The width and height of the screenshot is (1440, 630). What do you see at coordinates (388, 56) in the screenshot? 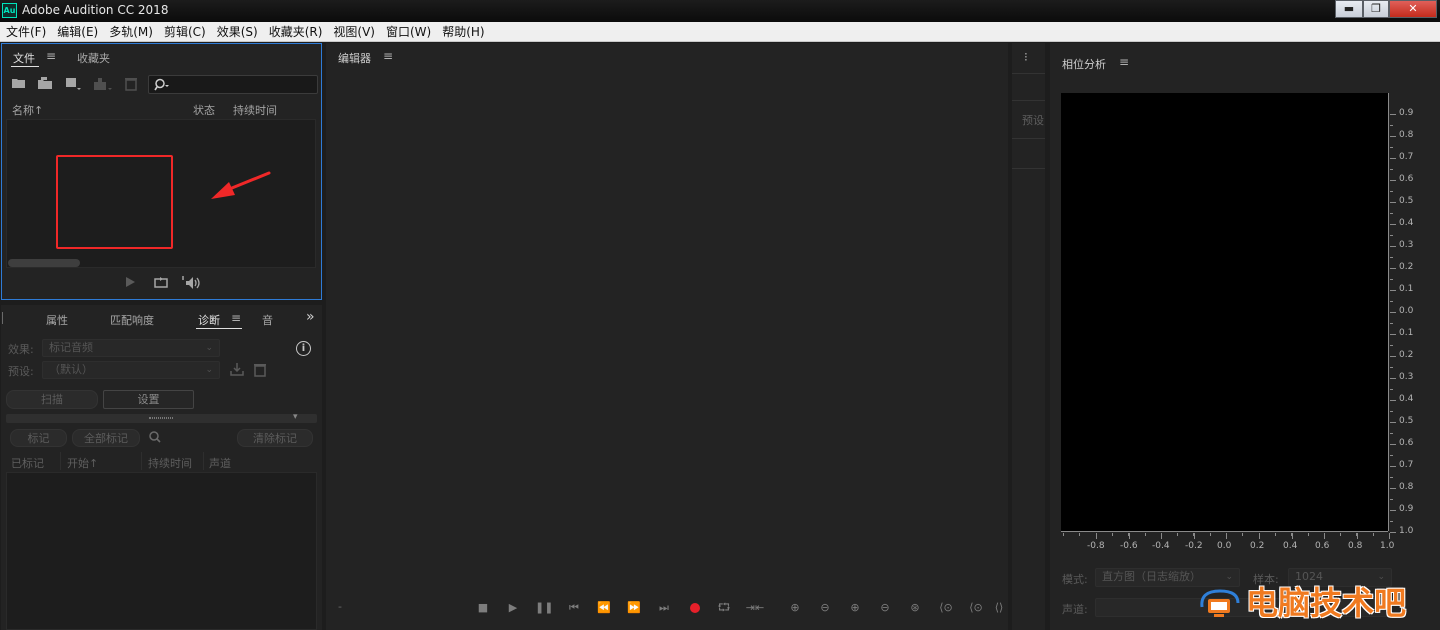
I see `editor-panel-menu-icon: ≡` at bounding box center [388, 56].